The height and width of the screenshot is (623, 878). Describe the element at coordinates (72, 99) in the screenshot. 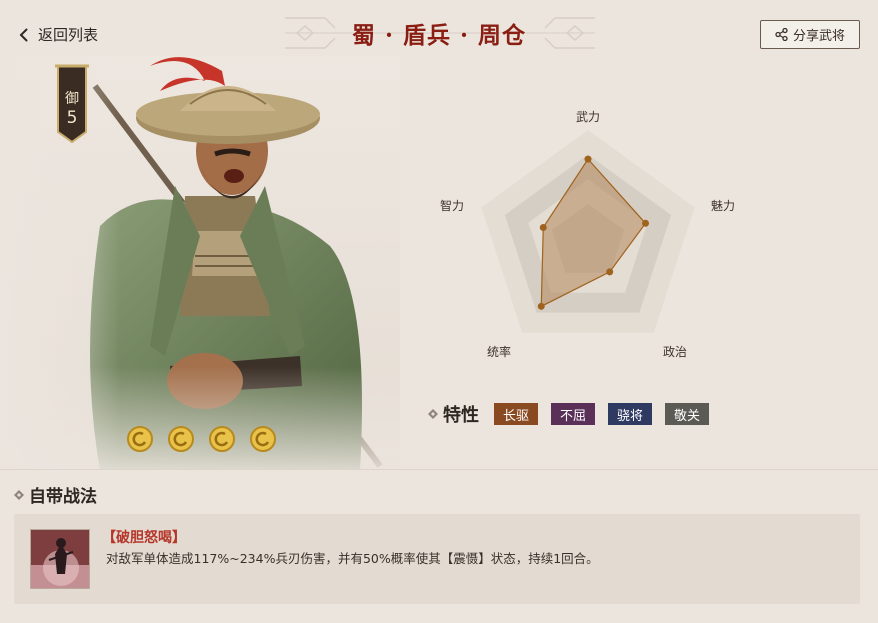

I see `rank-glyph: 御` at that location.